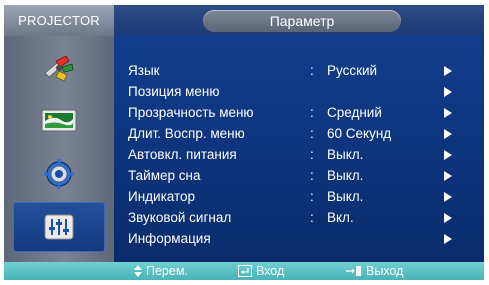  What do you see at coordinates (191, 112) in the screenshot?
I see `menu-row-label: Прозрачность меню` at bounding box center [191, 112].